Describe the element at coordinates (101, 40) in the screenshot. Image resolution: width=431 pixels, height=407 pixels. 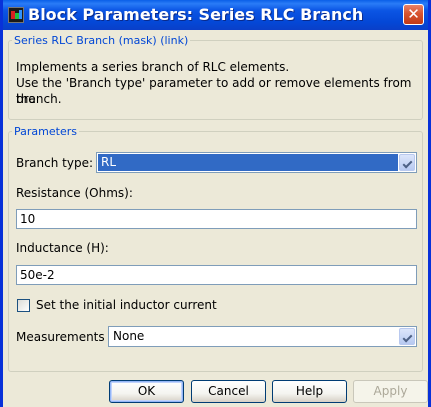
I see `mask-legend: Series RLC Branch (mask) (link)` at that location.